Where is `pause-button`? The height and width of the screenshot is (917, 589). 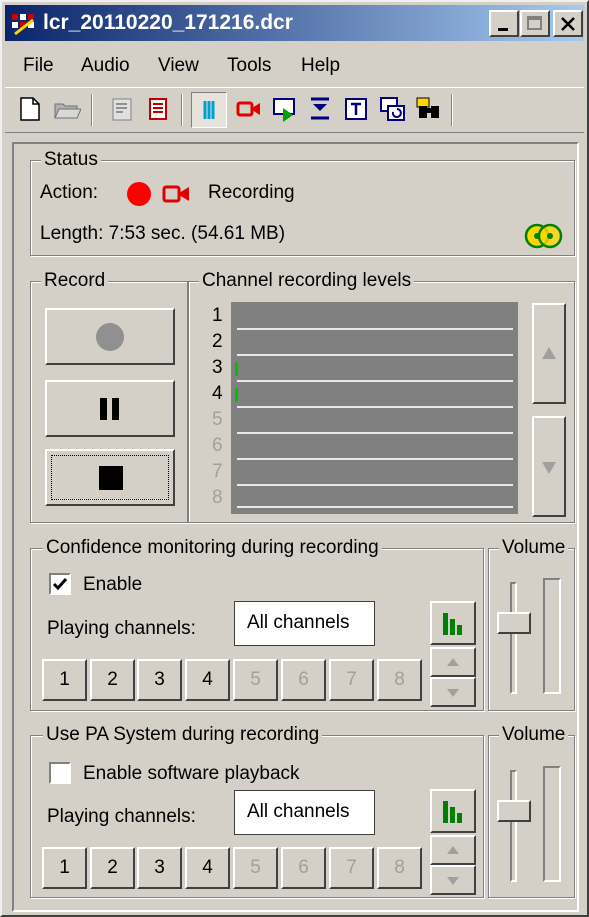 pause-button is located at coordinates (110, 408).